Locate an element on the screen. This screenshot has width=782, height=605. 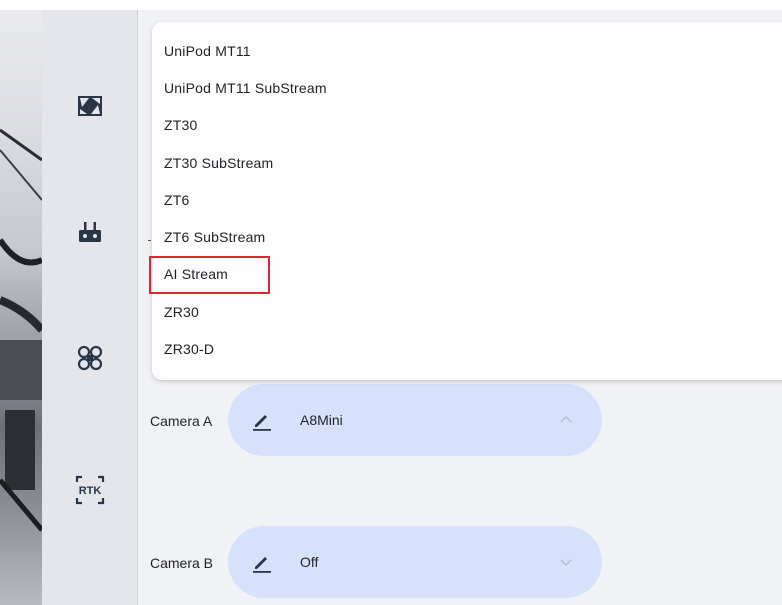
camera-icon is located at coordinates (90, 106).